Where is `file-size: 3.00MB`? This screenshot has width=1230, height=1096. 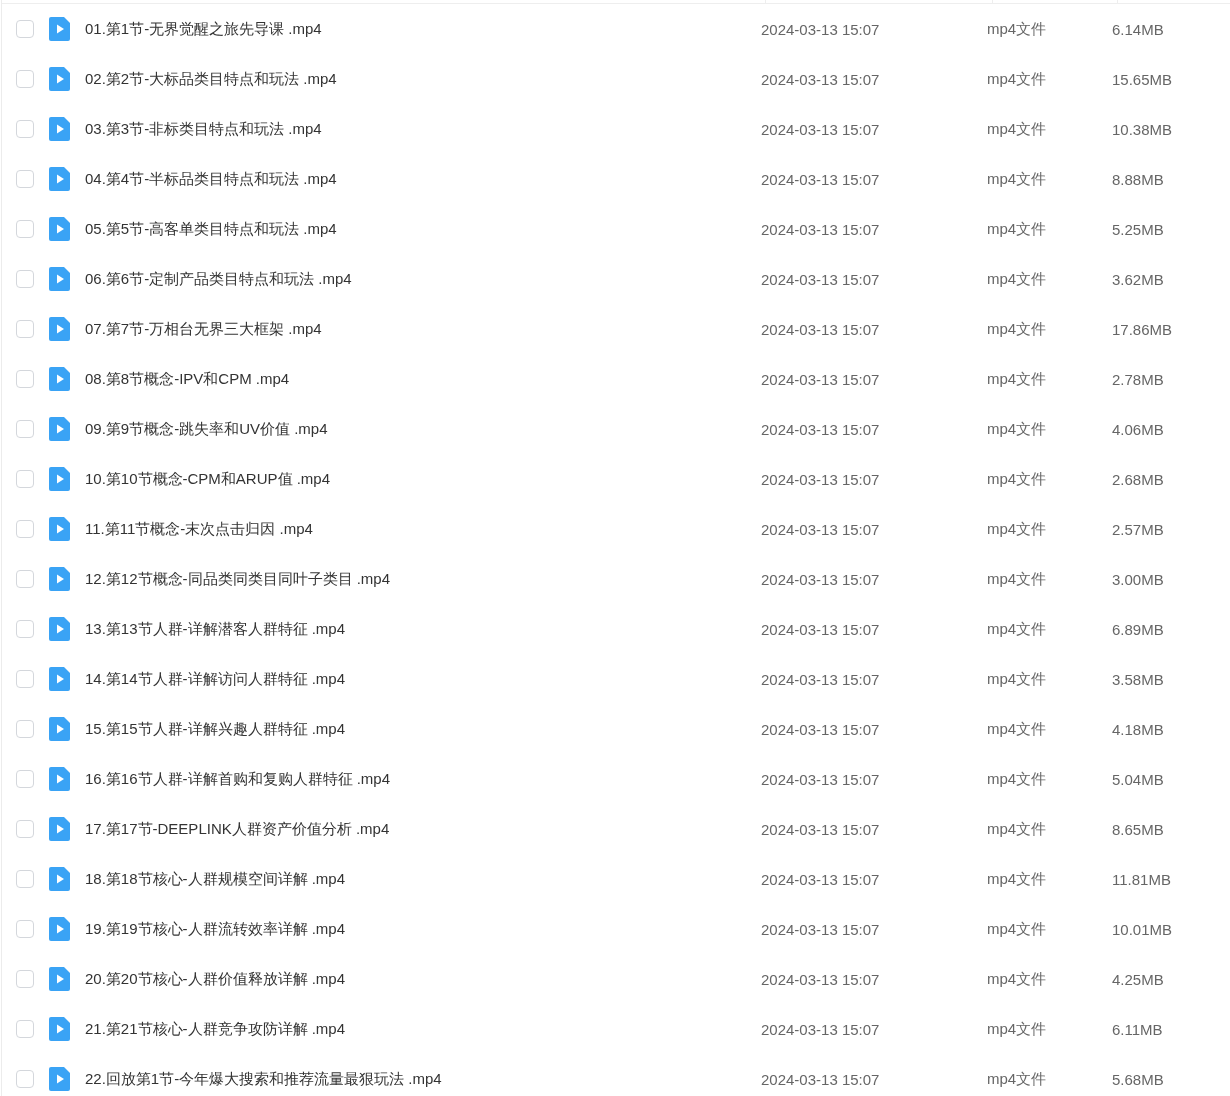 file-size: 3.00MB is located at coordinates (1138, 579).